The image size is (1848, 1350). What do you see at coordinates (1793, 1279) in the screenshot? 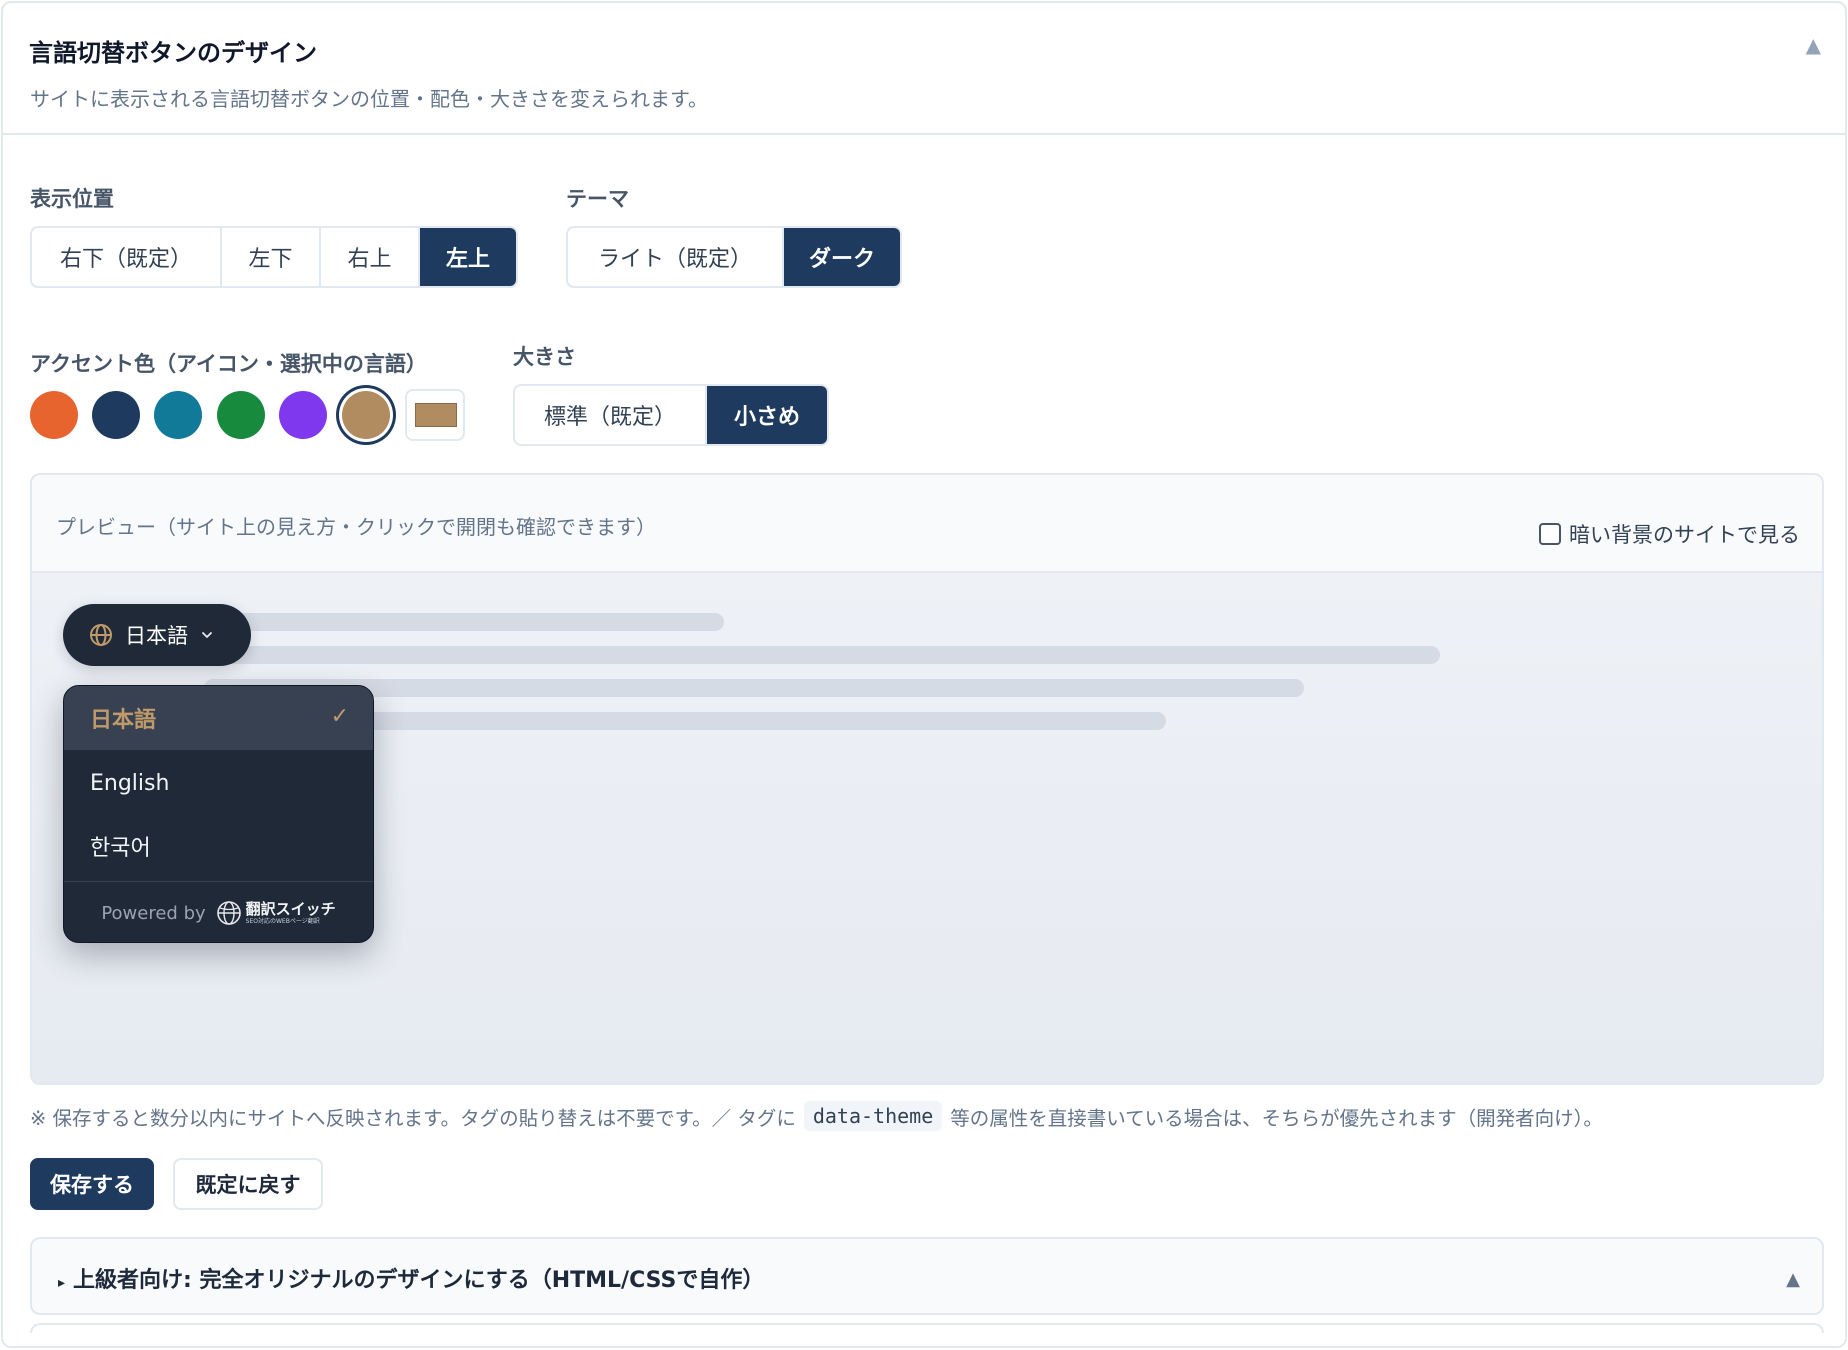
I see `advanced-collapse-arrow-icon: ▲` at bounding box center [1793, 1279].